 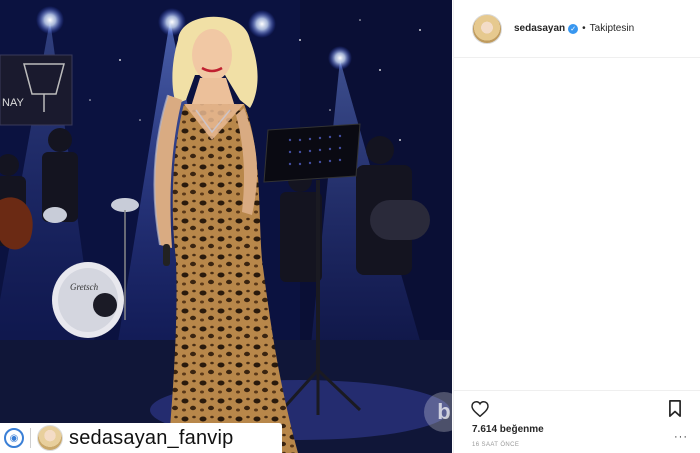 I want to click on follow-status-button: Takiptesin, so click(x=612, y=28).